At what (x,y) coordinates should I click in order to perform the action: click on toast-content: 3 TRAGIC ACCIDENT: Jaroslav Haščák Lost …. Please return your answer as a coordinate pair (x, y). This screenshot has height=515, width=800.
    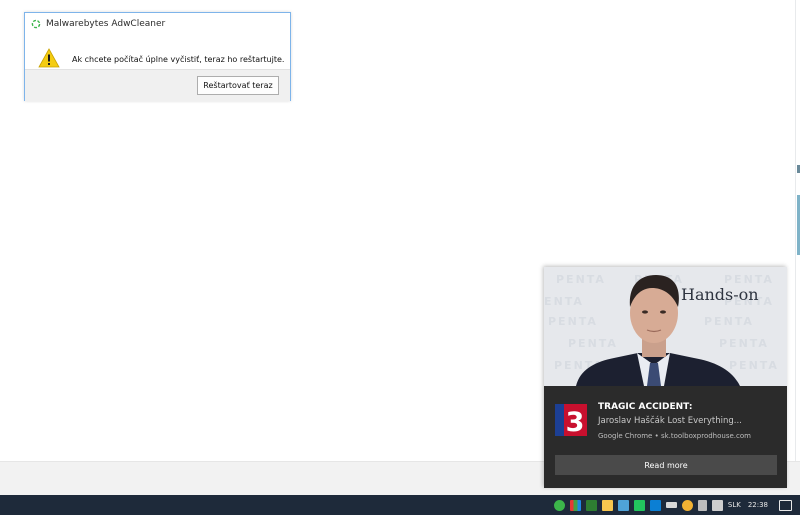
    Looking at the image, I should click on (665, 437).